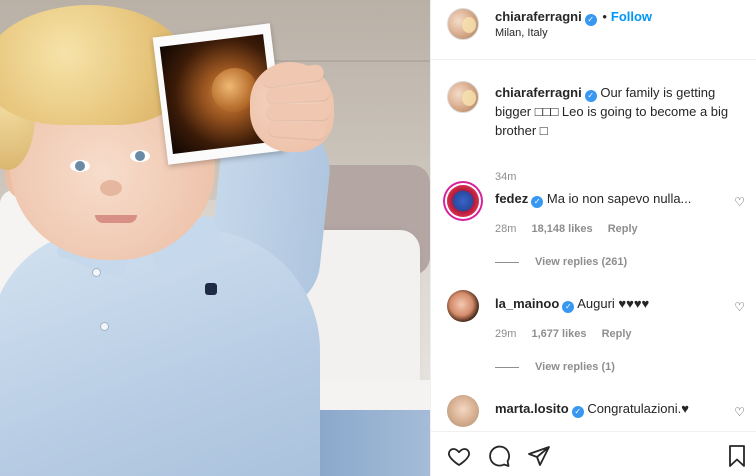  I want to click on comment-body: Congratulazioni.♥, so click(638, 408).